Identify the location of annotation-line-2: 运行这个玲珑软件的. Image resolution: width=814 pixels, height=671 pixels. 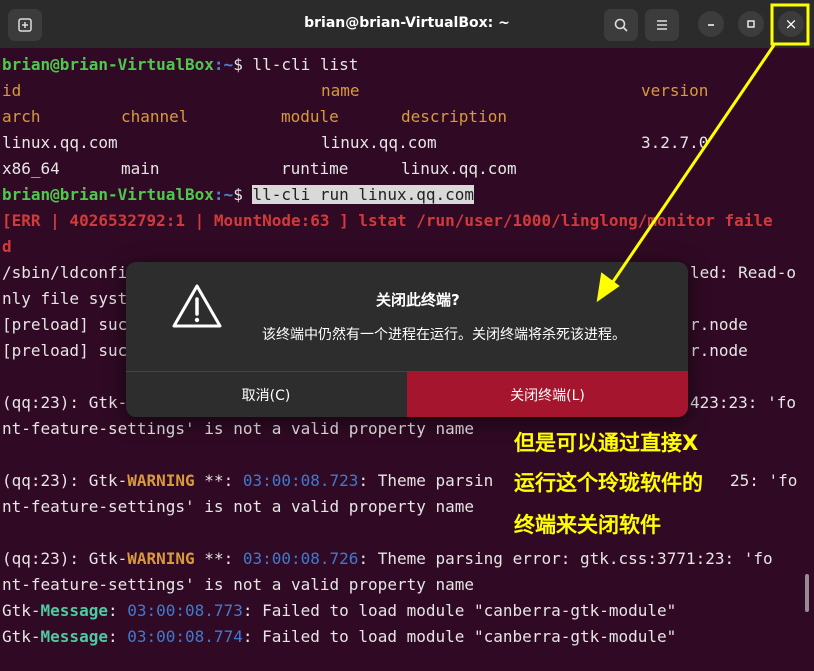
(608, 483).